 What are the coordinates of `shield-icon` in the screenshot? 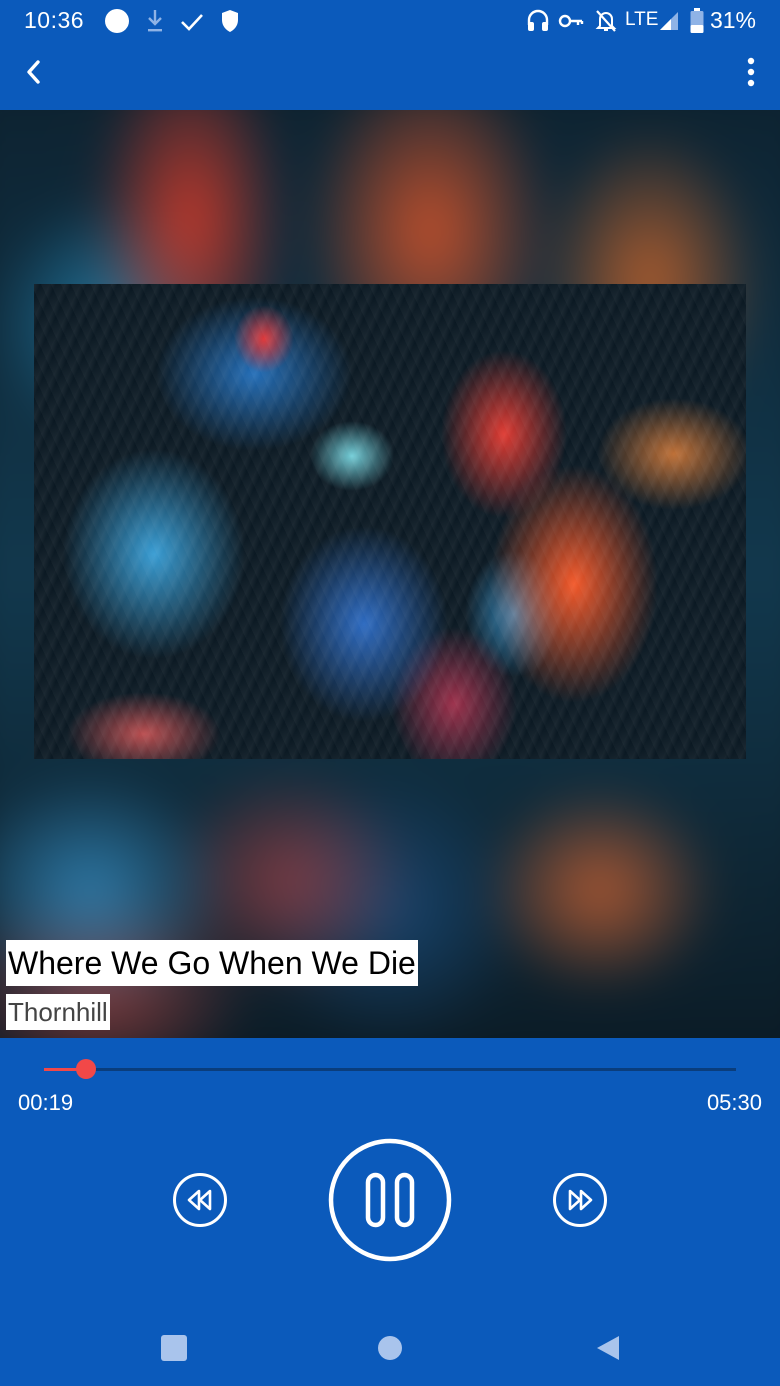 It's located at (230, 24).